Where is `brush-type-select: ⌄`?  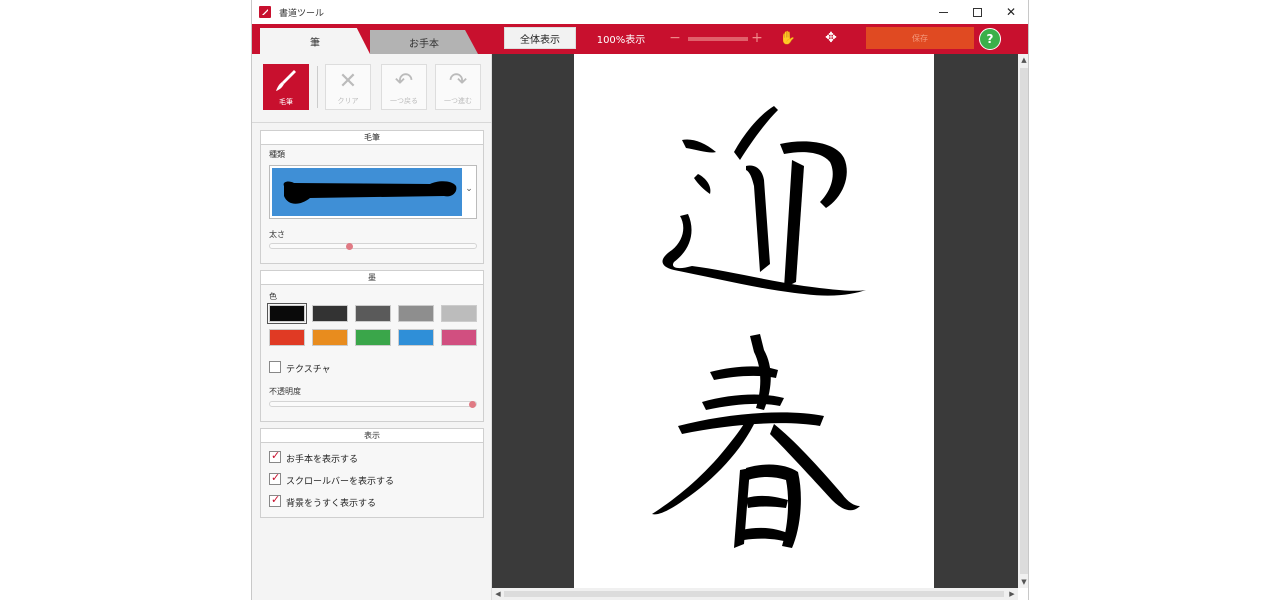 brush-type-select: ⌄ is located at coordinates (373, 192).